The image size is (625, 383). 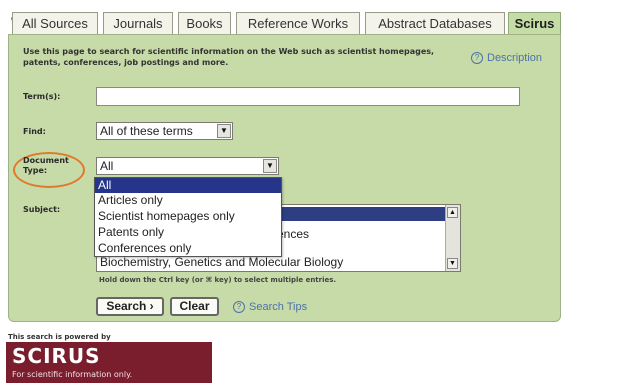 I want to click on clear-button: Clear, so click(x=194, y=306).